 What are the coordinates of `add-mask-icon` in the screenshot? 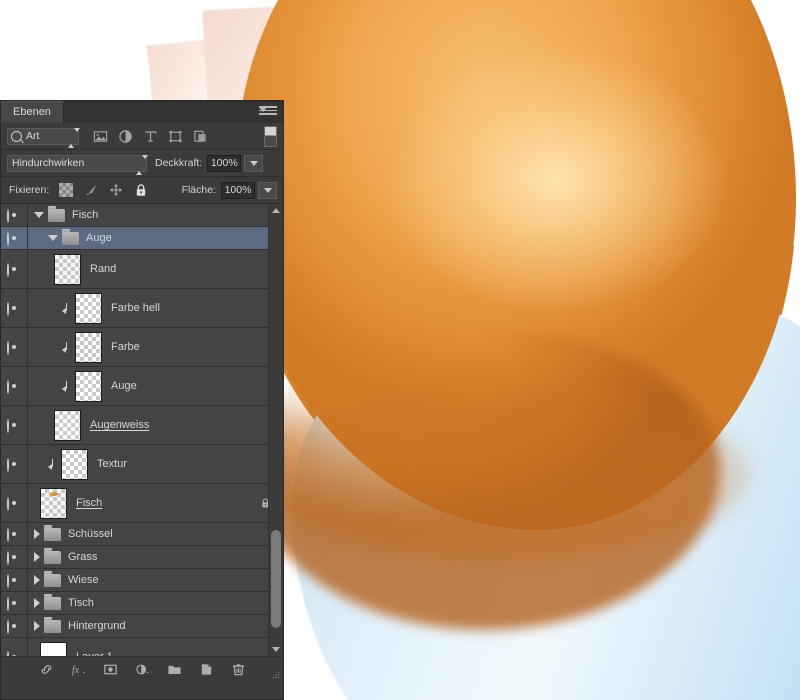 It's located at (110, 669).